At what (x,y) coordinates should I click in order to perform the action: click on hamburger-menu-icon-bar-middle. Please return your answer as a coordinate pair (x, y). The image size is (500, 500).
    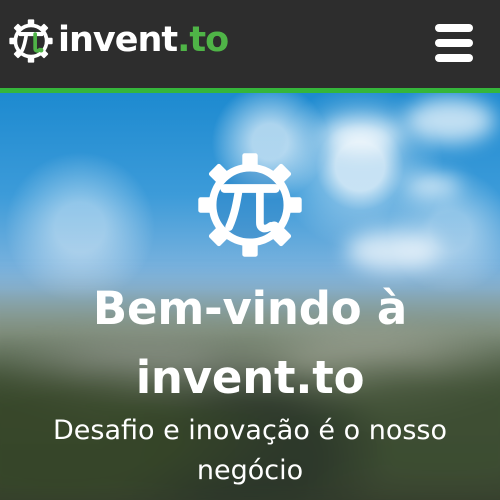
    Looking at the image, I should click on (454, 43).